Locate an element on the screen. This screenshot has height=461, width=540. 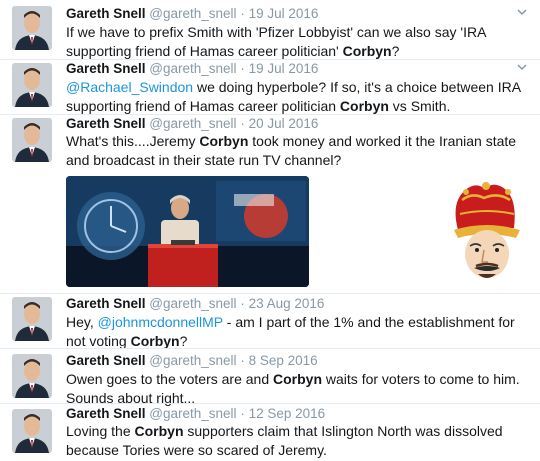
tweet-text-segment: What's this....Jeremy is located at coordinates (133, 141).